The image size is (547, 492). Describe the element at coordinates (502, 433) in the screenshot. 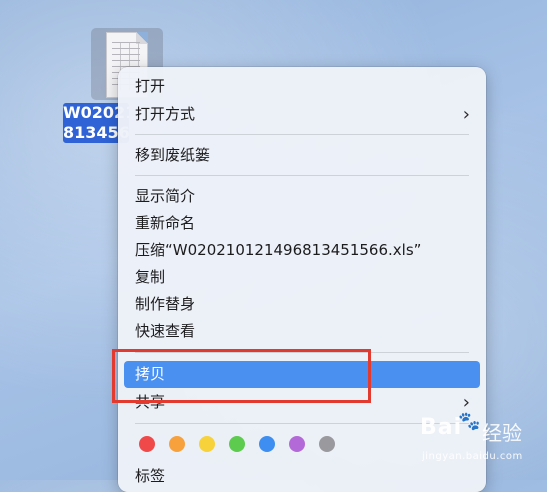

I see `watermark-cn: 经验` at that location.